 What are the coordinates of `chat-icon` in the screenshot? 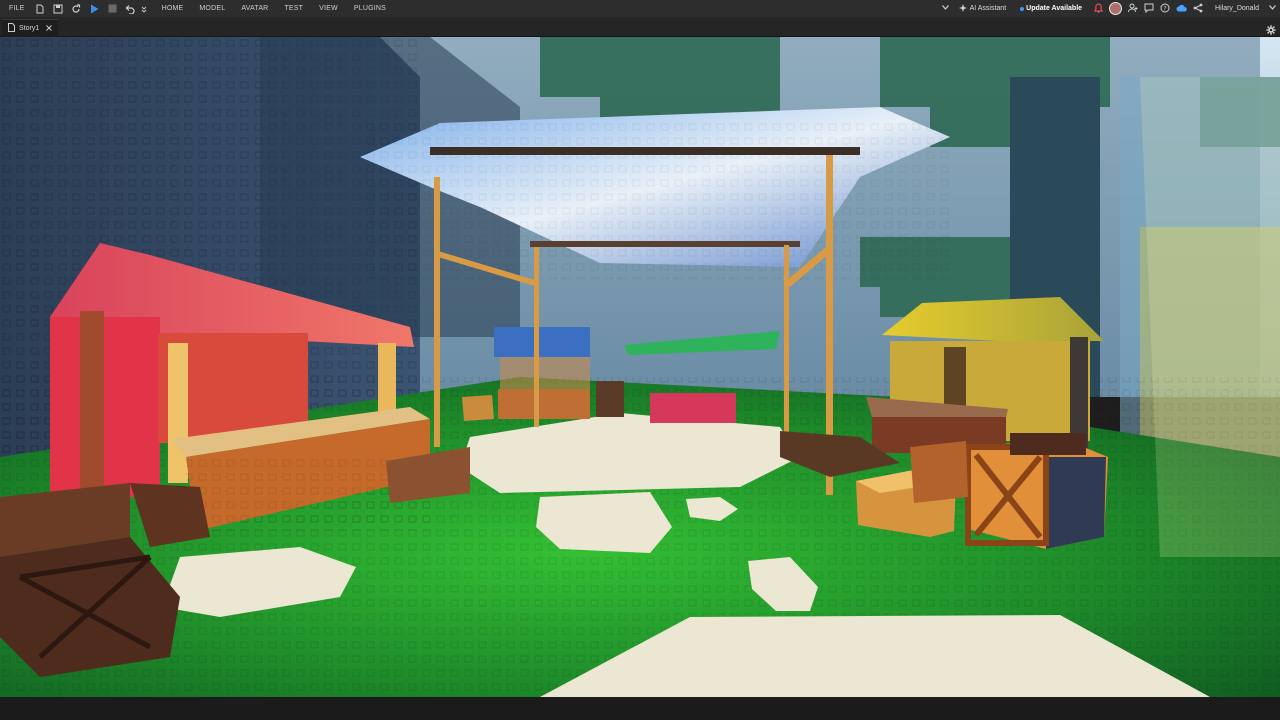 It's located at (1149, 9).